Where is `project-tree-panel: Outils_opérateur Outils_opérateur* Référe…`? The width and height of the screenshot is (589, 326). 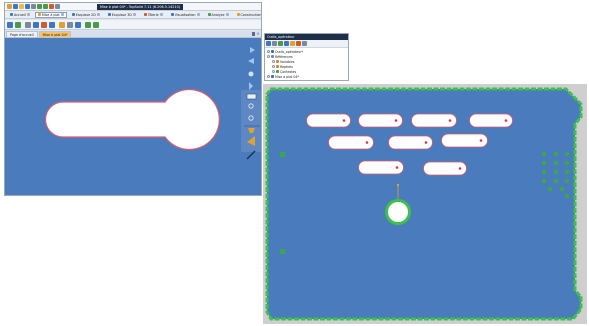
project-tree-panel: Outils_opérateur Outils_opérateur* Référe… is located at coordinates (306, 57).